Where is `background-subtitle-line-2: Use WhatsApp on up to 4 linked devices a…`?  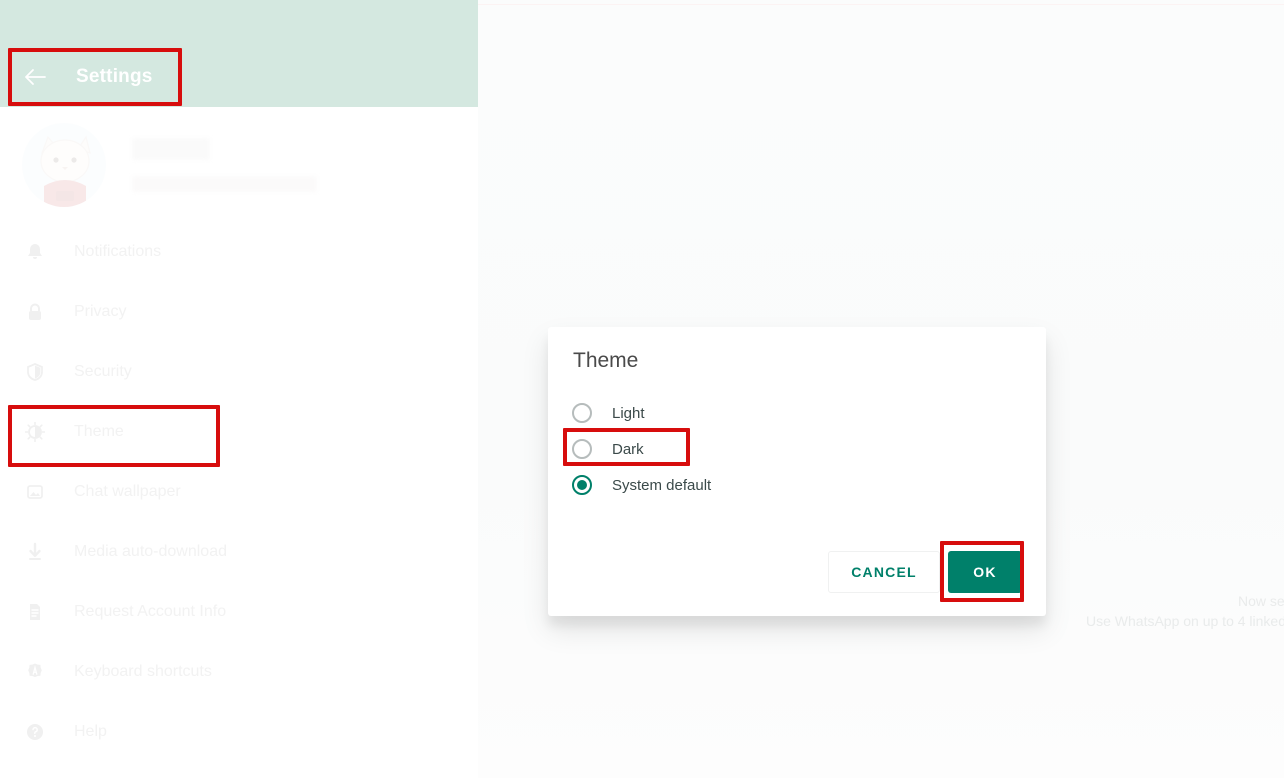
background-subtitle-line-2: Use WhatsApp on up to 4 linked devices a… is located at coordinates (1185, 621).